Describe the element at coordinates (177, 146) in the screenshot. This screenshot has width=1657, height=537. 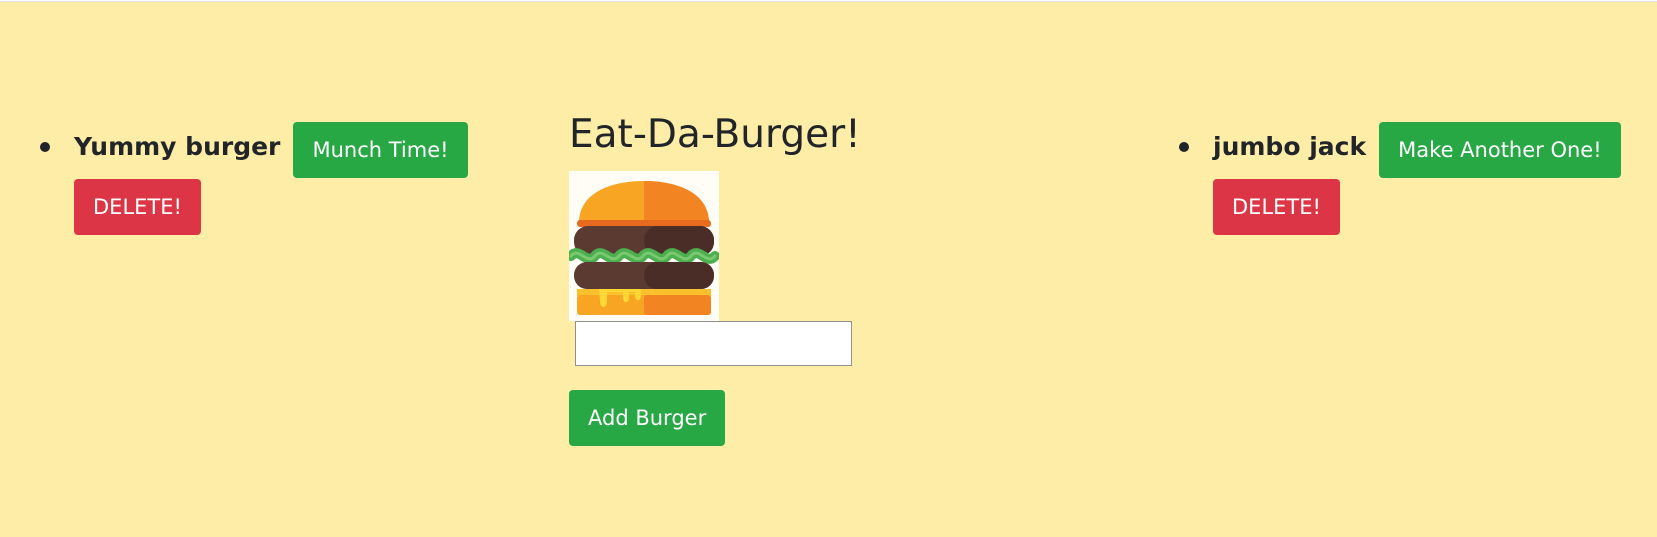
I see `burger-name: Yummy burger` at that location.